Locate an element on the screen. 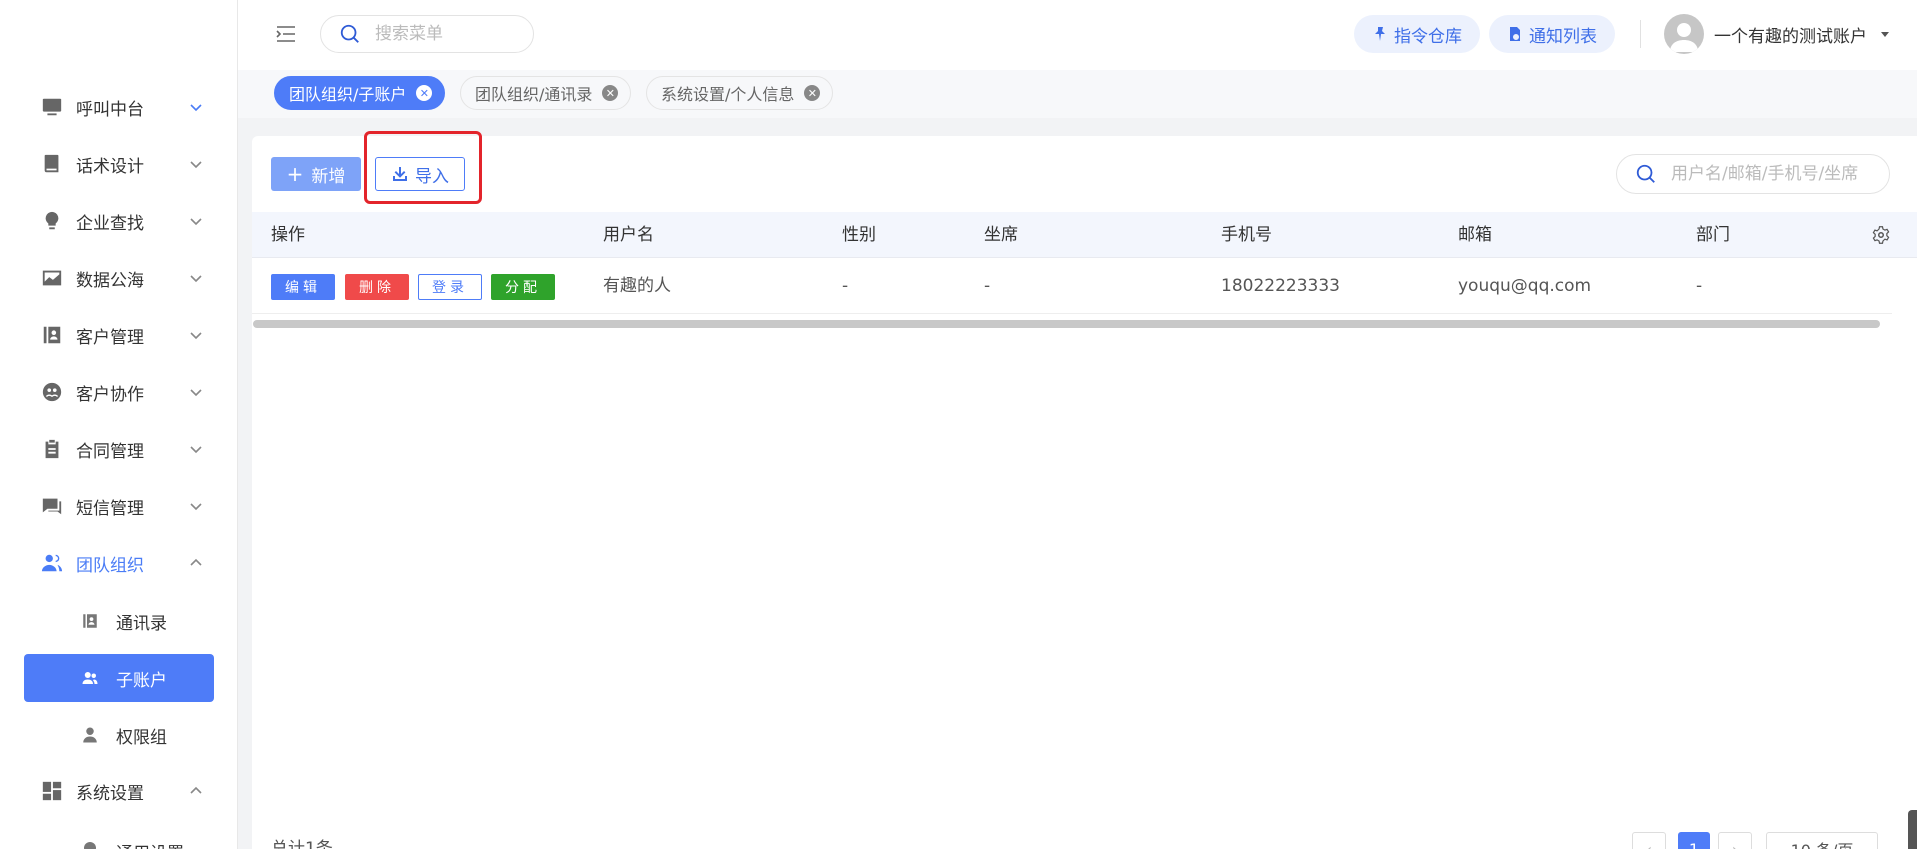  column-header: 邮箱 is located at coordinates (1475, 235).